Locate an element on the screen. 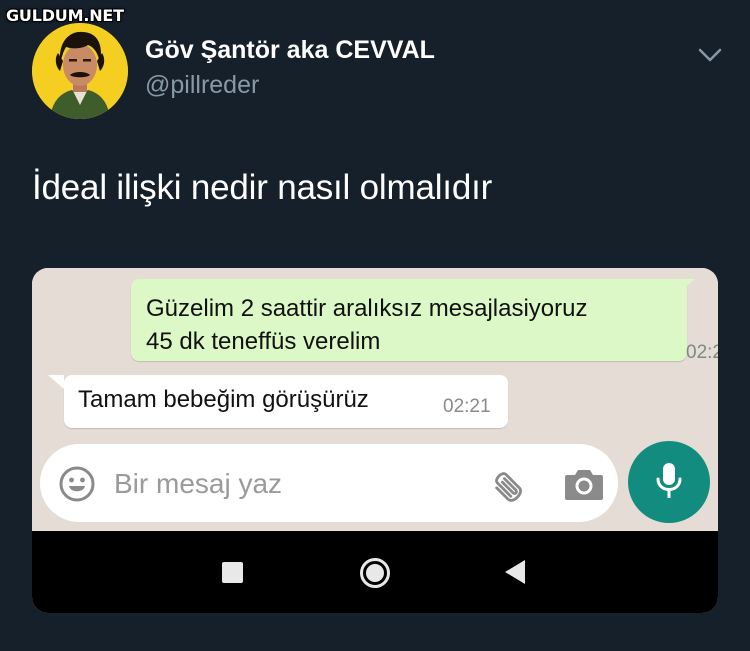 The width and height of the screenshot is (750, 651). avatar is located at coordinates (80, 71).